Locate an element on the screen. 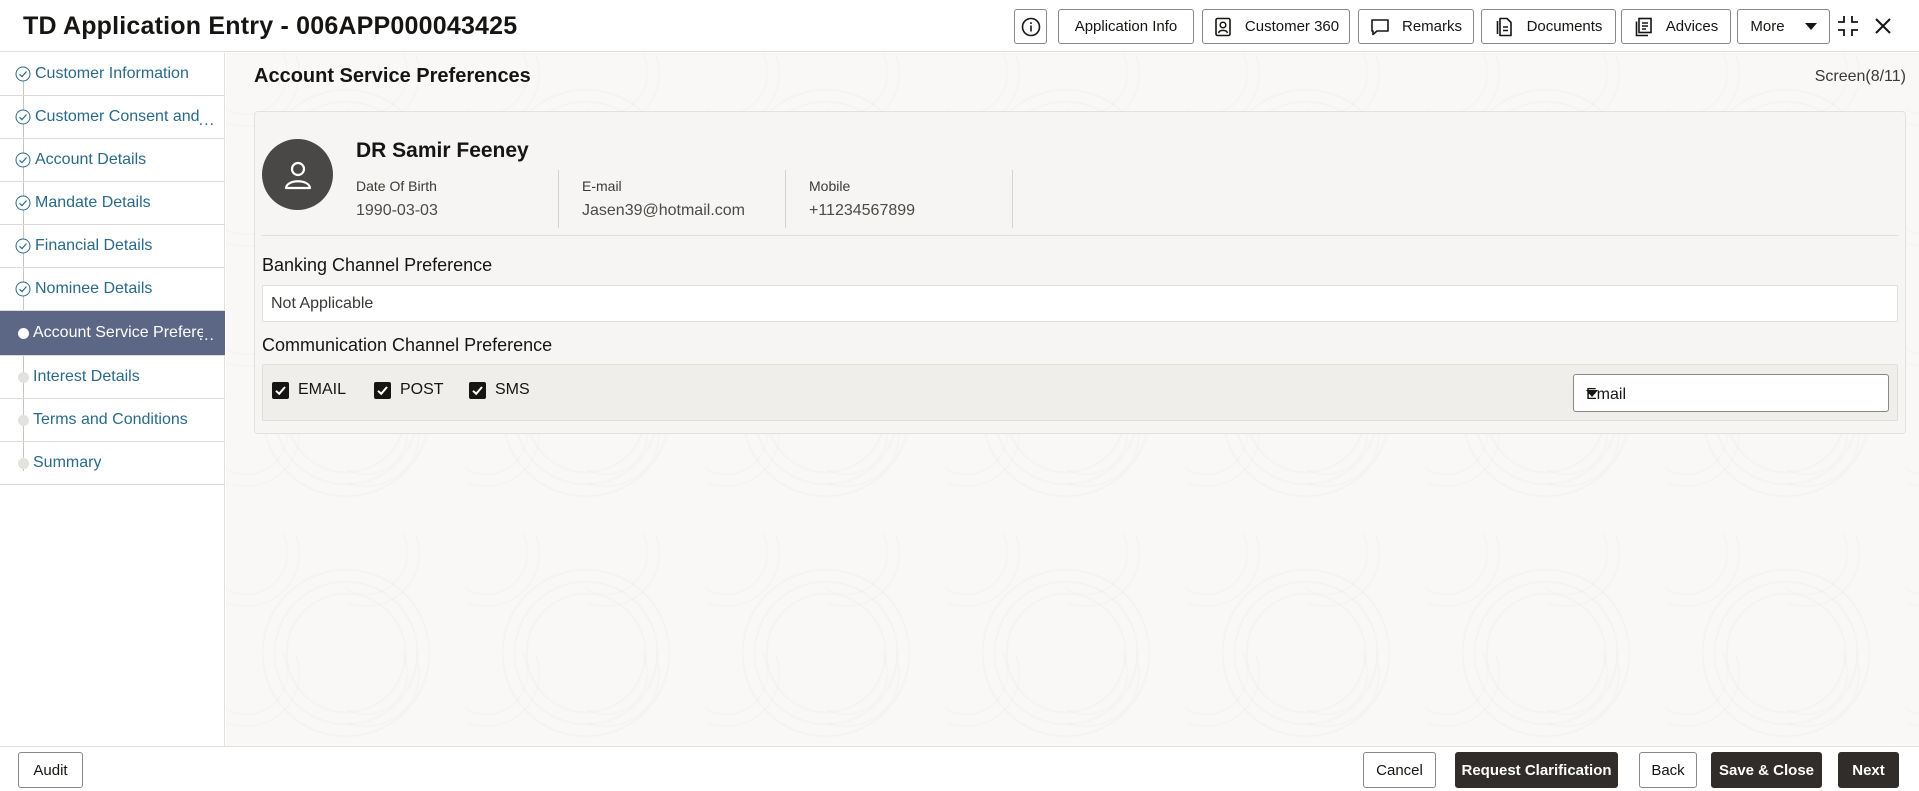 This screenshot has height=791, width=1919. step-label: Account Service Prefere is located at coordinates (118, 332).